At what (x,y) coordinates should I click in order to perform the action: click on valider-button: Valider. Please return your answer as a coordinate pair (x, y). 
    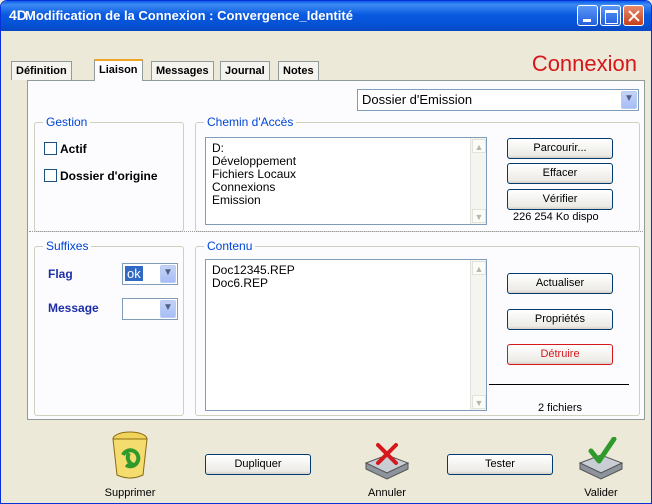
    Looking at the image, I should click on (601, 468).